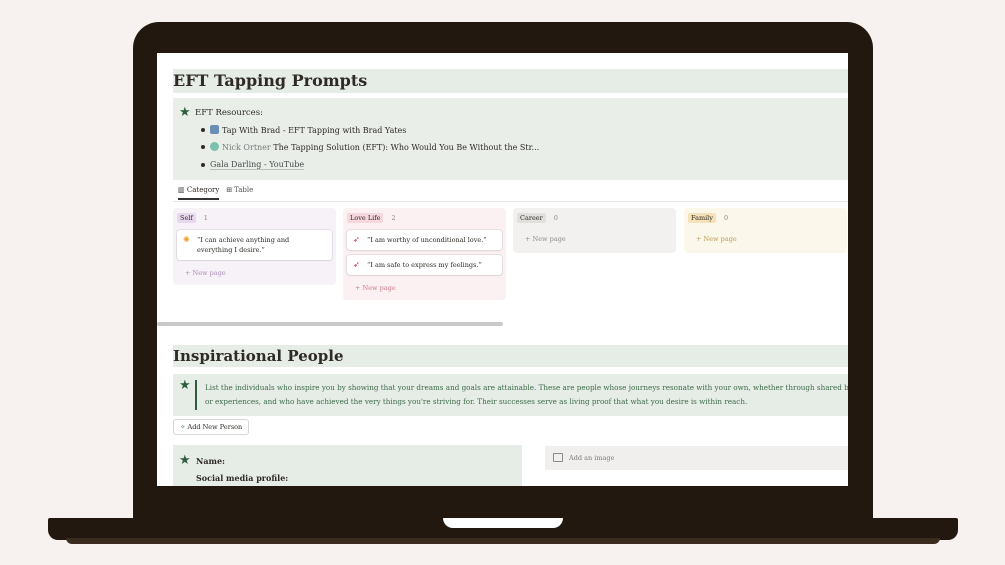 This screenshot has width=1005, height=565. What do you see at coordinates (196, 395) in the screenshot?
I see `quote-bar` at bounding box center [196, 395].